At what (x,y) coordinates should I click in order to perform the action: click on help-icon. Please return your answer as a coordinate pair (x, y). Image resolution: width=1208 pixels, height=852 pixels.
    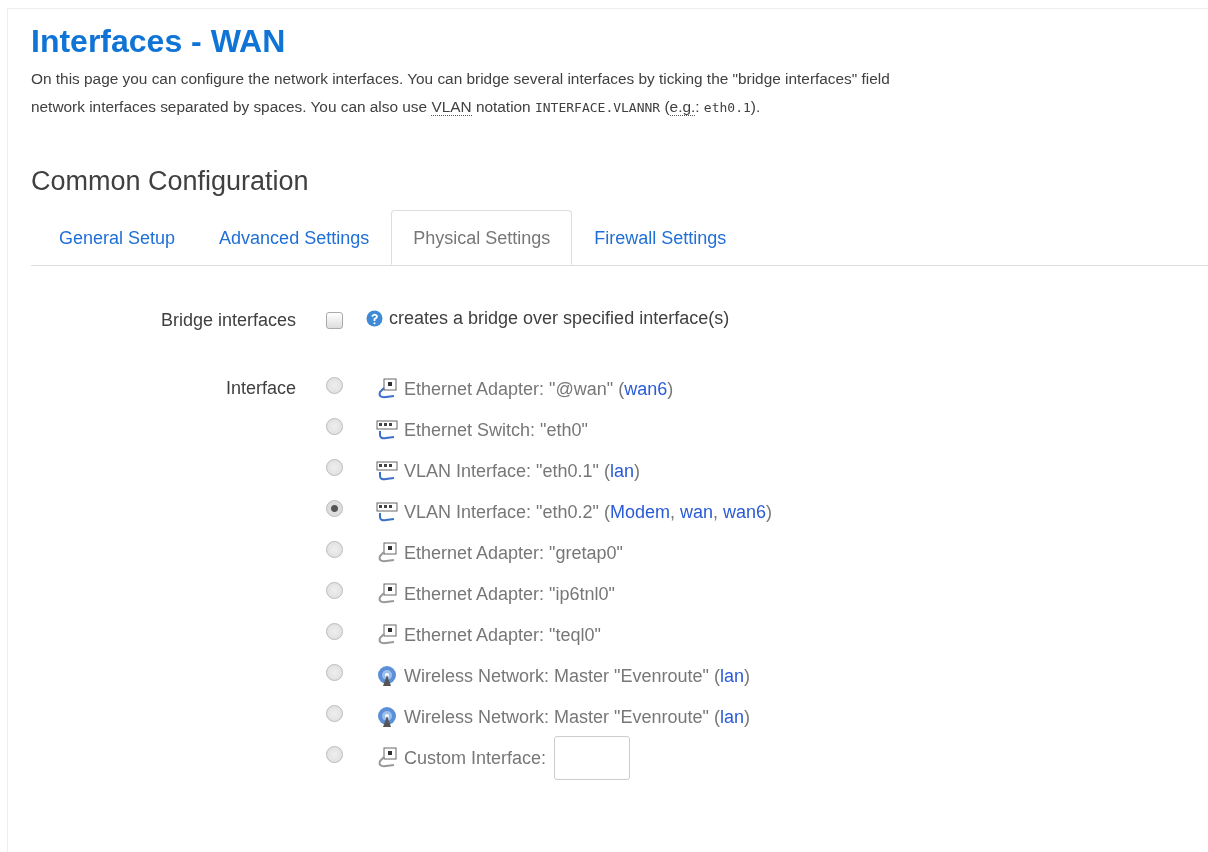
    Looking at the image, I should click on (374, 318).